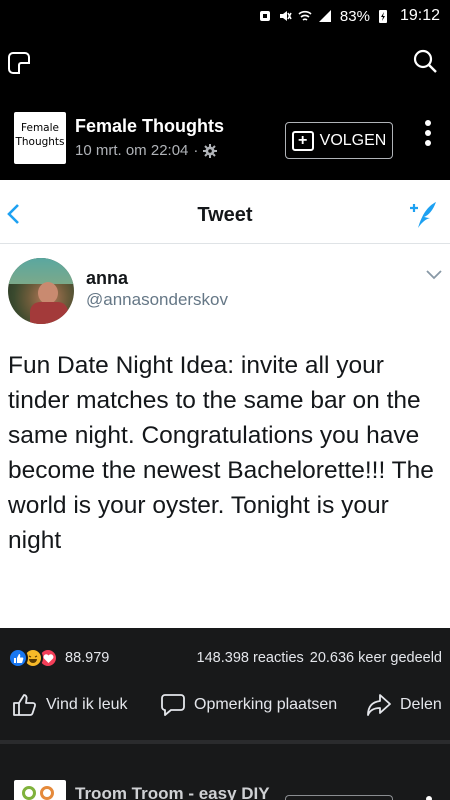 This screenshot has height=800, width=450. I want to click on search-icon, so click(425, 61).